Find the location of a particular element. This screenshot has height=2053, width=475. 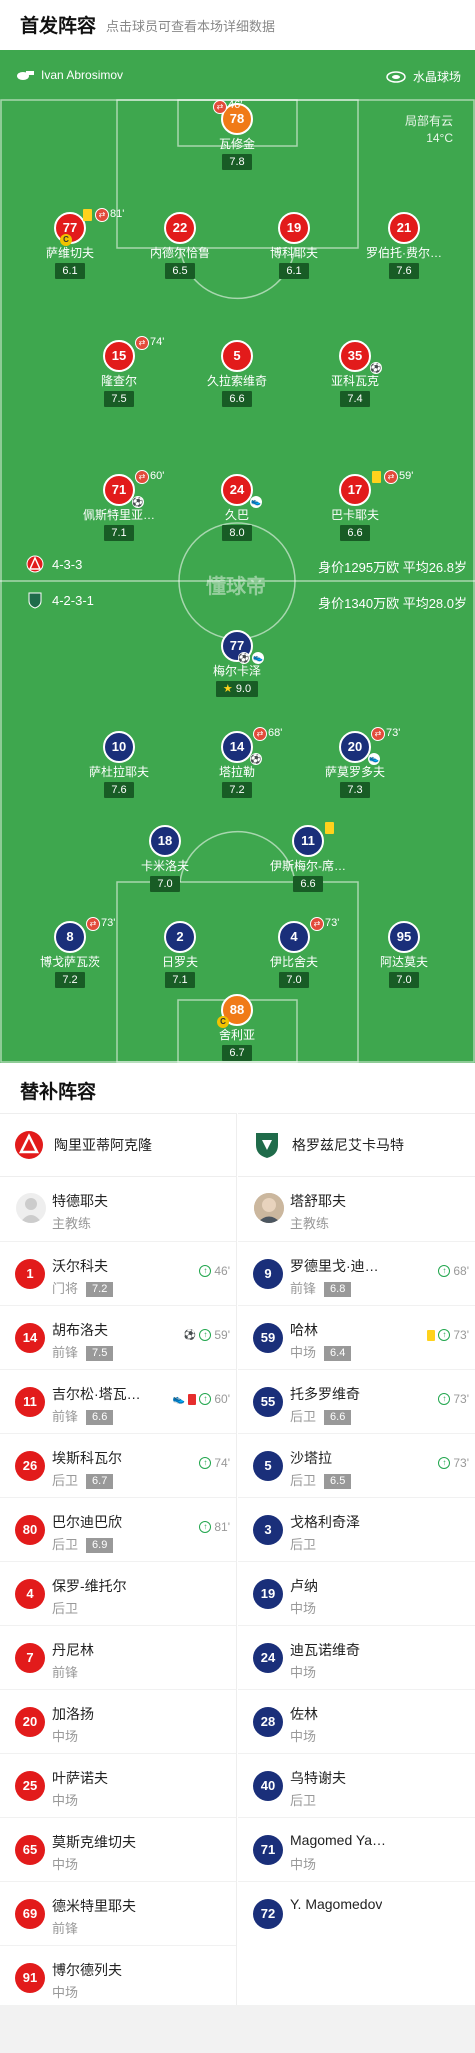

goal-ball-icon: ⚽ is located at coordinates (138, 502).